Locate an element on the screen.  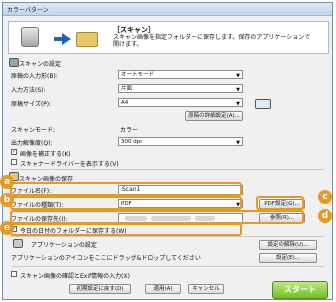
input-size-select: オートモード ▼ is located at coordinates (180, 74).